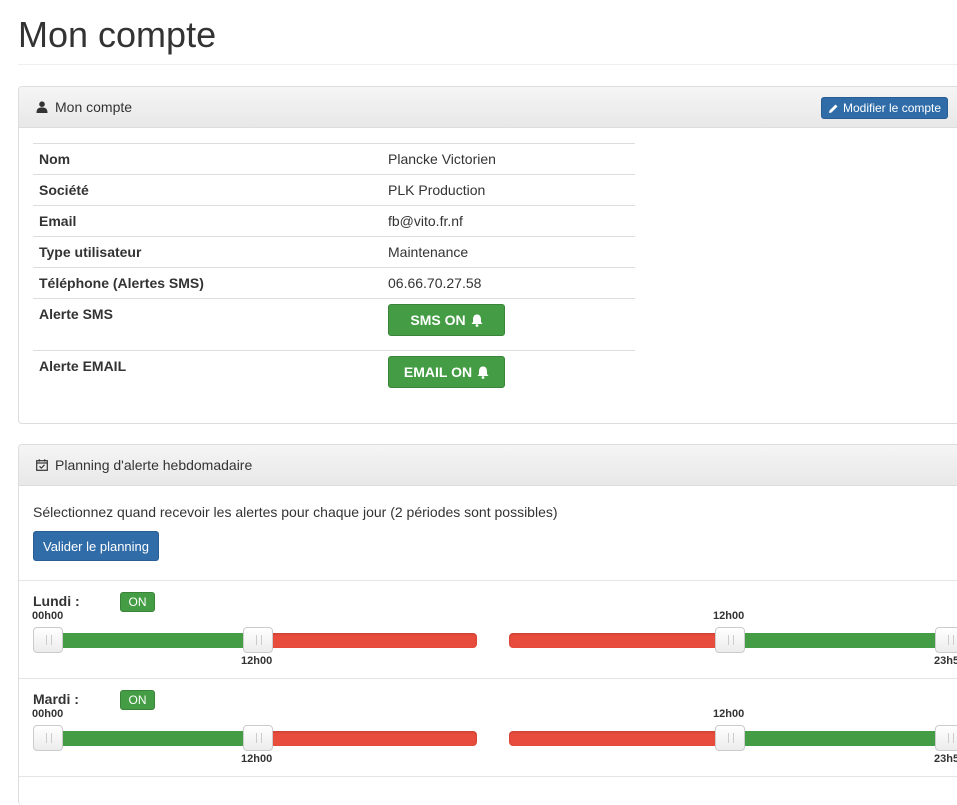 This screenshot has width=957, height=805. I want to click on account-panel-title: Mon compte, so click(94, 107).